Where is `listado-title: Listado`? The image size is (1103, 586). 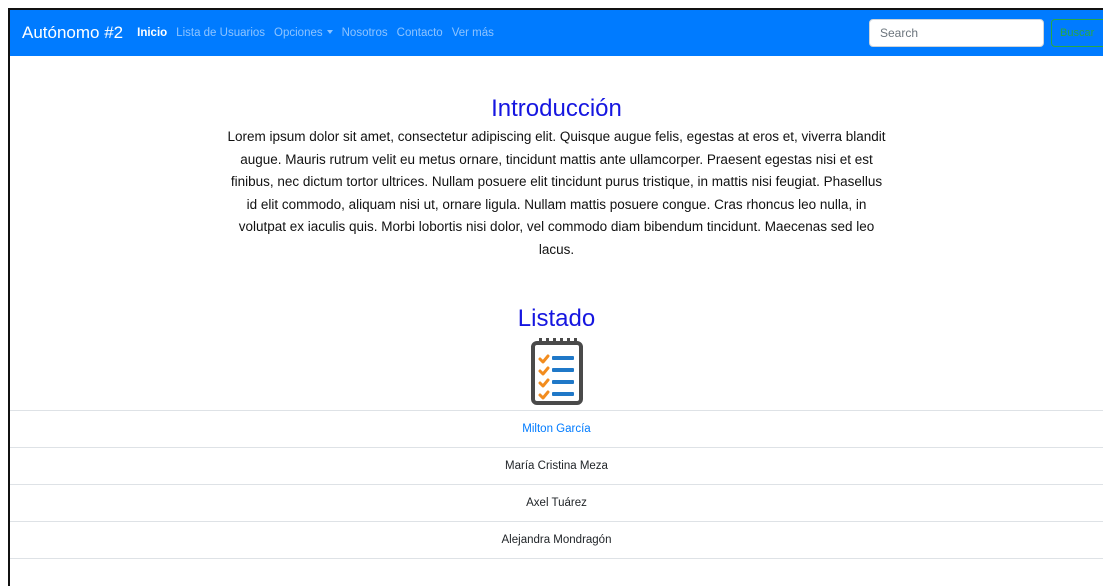
listado-title: Listado is located at coordinates (556, 318).